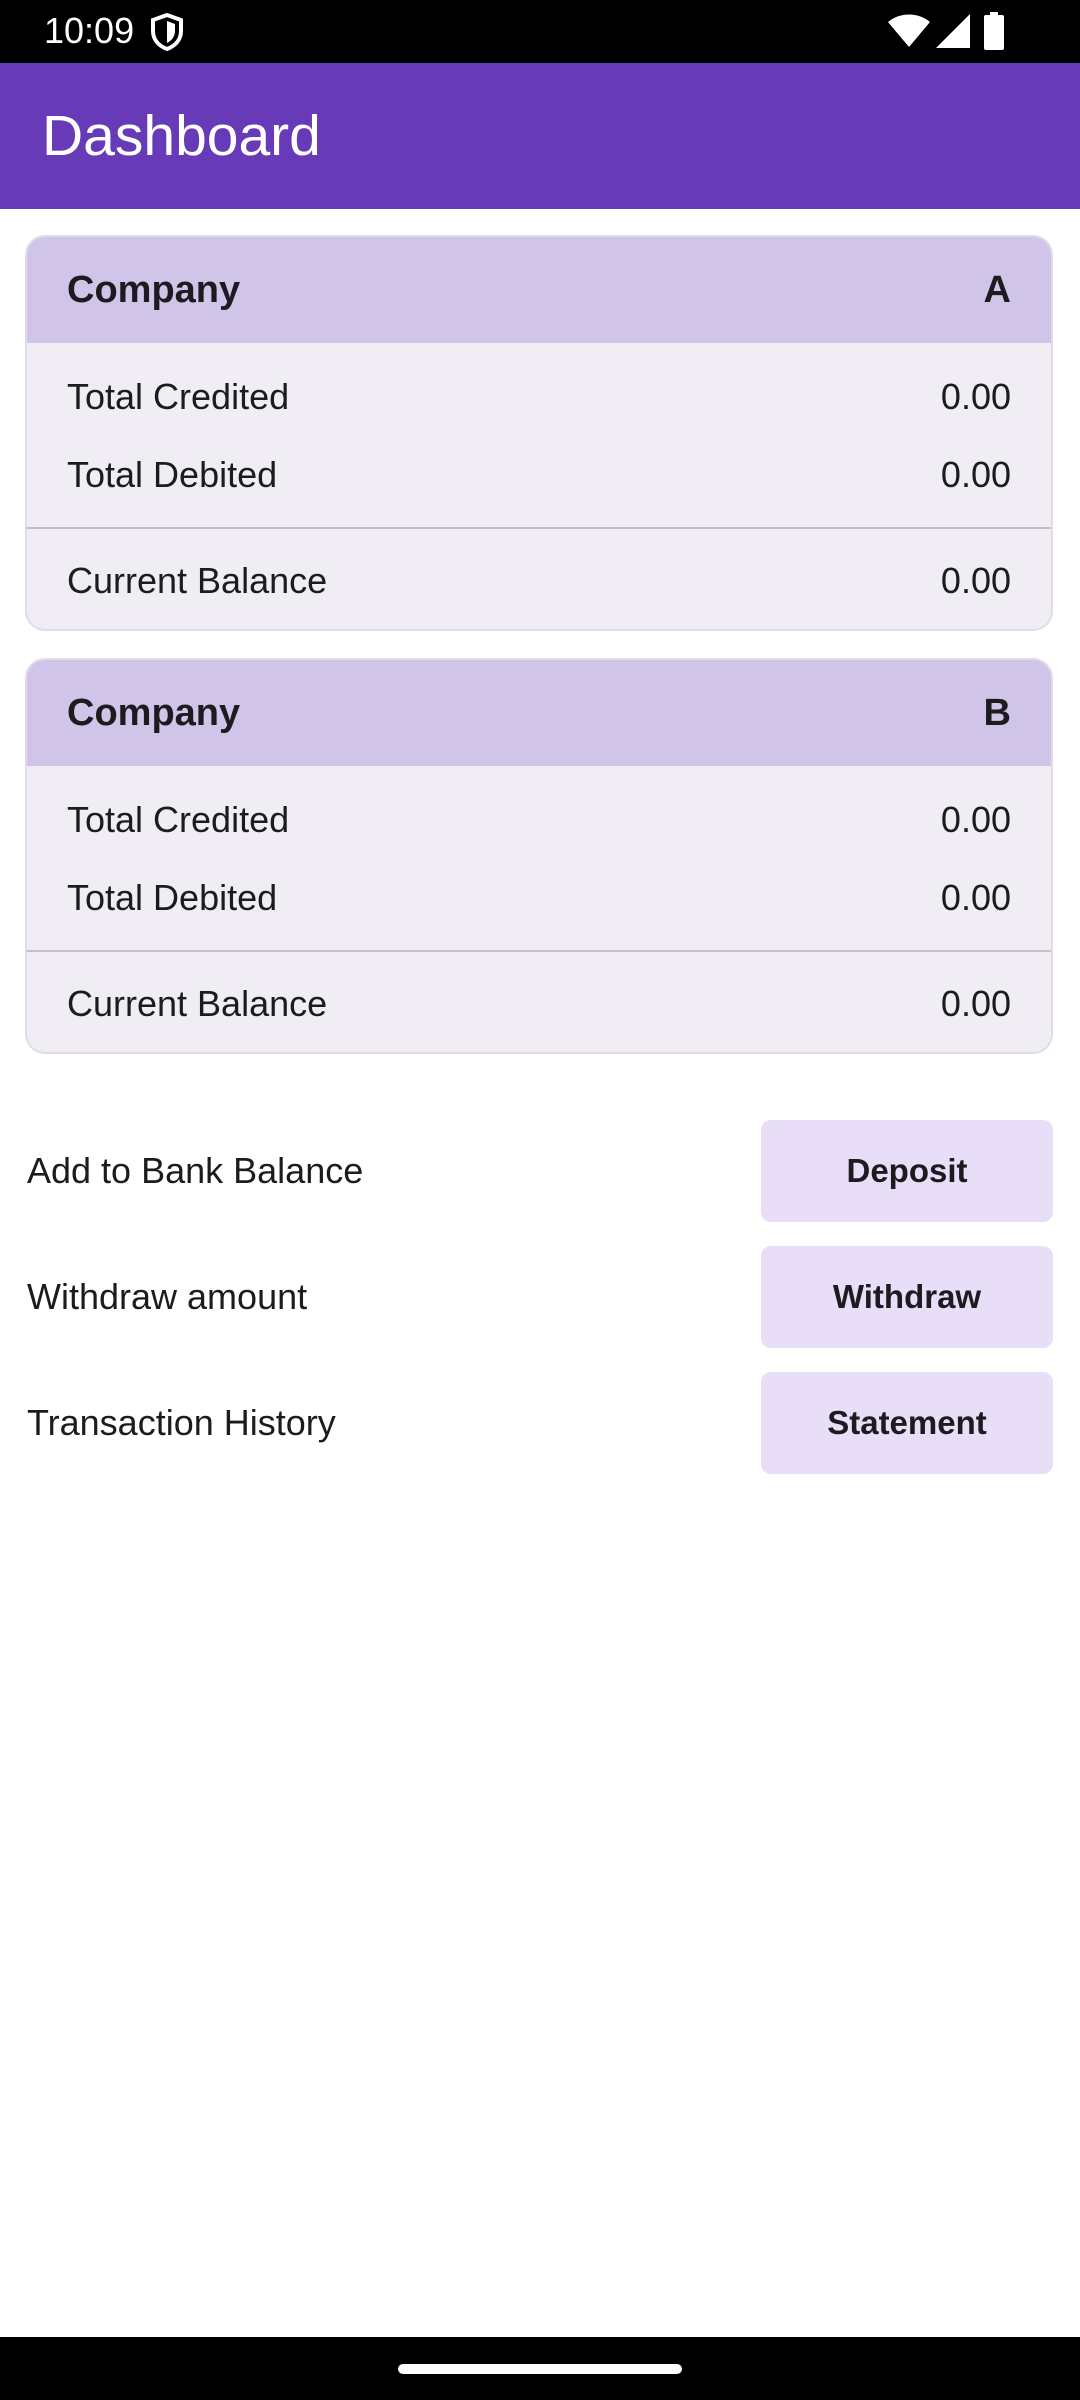 This screenshot has width=1080, height=2400. I want to click on statement-button: Statement, so click(907, 1423).